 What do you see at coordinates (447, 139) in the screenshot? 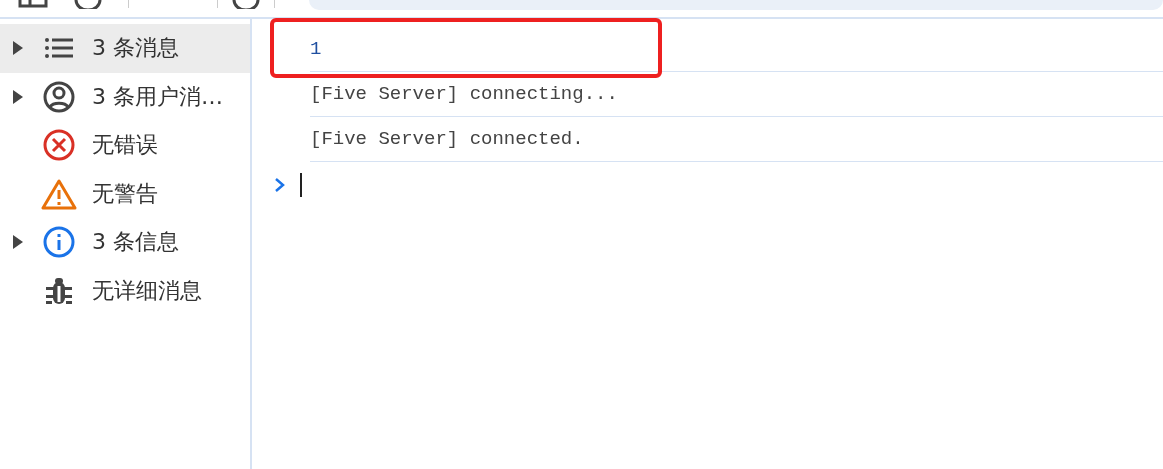
I see `console-message: [Five Server] connected.` at bounding box center [447, 139].